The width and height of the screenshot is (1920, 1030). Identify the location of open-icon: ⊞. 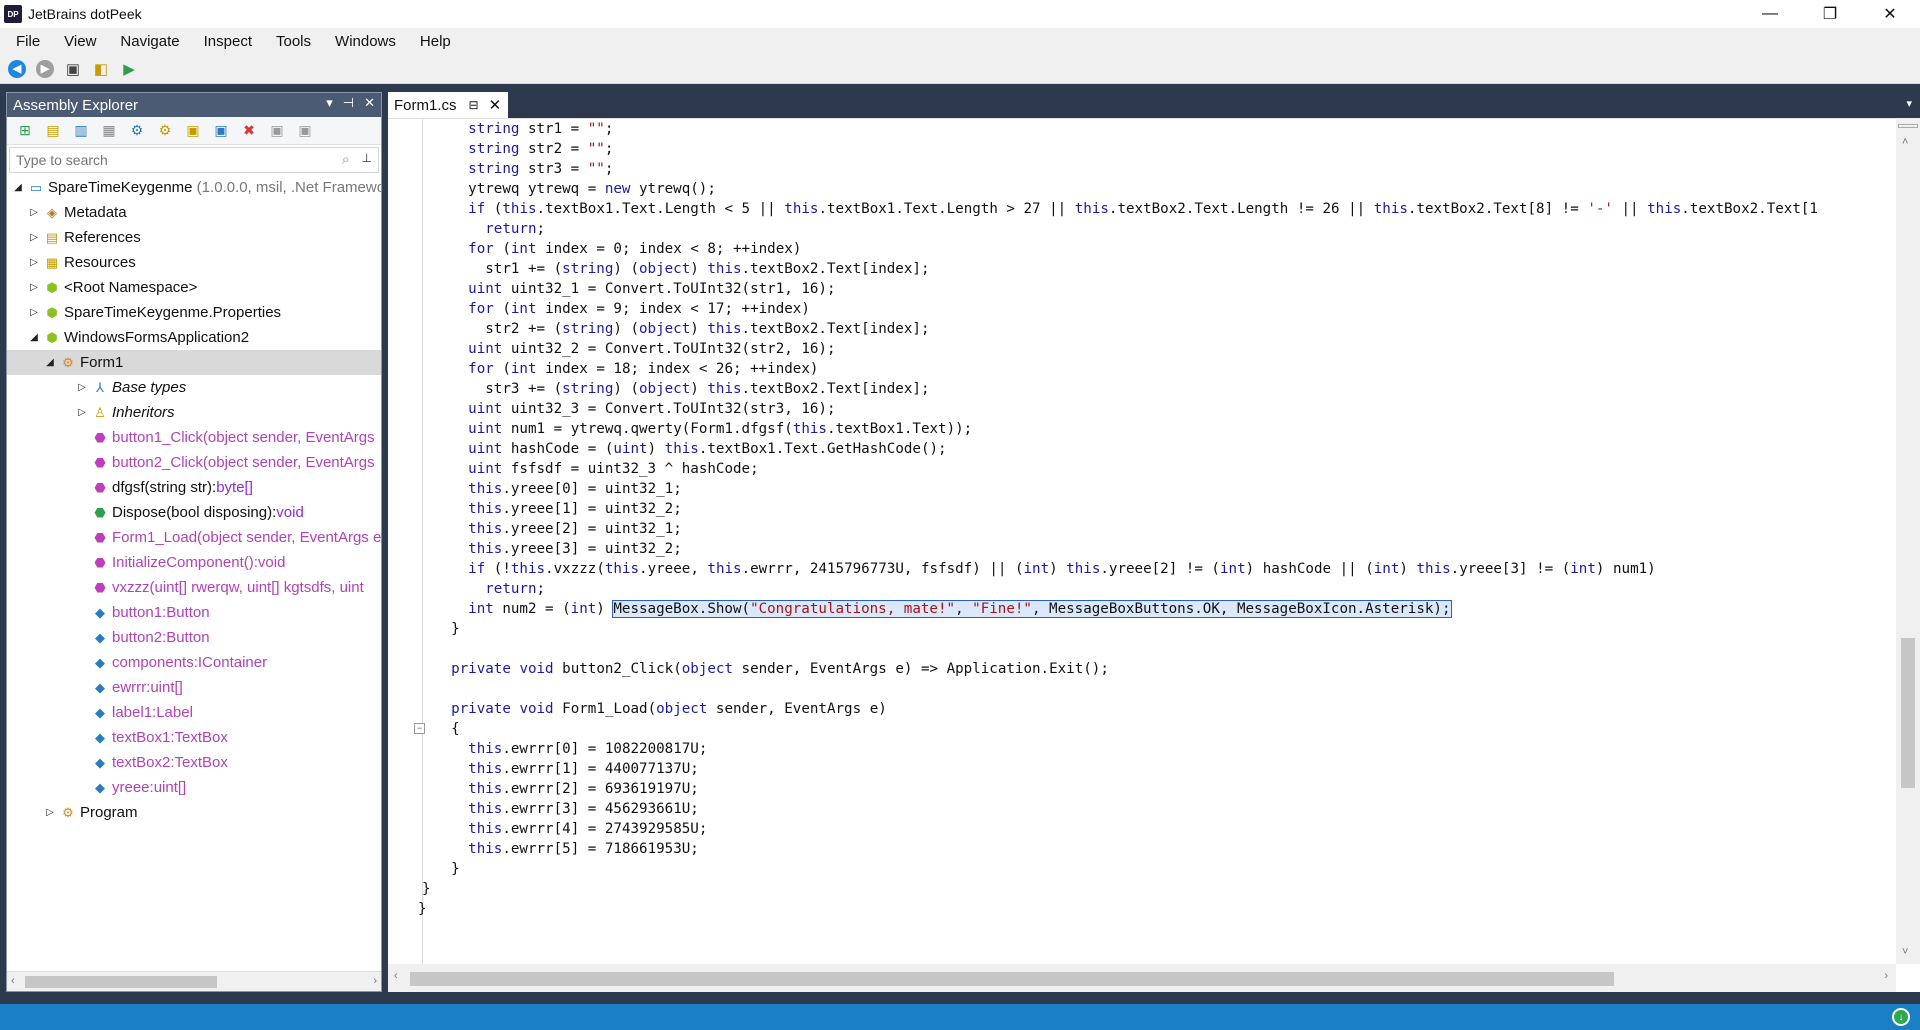
(25, 131).